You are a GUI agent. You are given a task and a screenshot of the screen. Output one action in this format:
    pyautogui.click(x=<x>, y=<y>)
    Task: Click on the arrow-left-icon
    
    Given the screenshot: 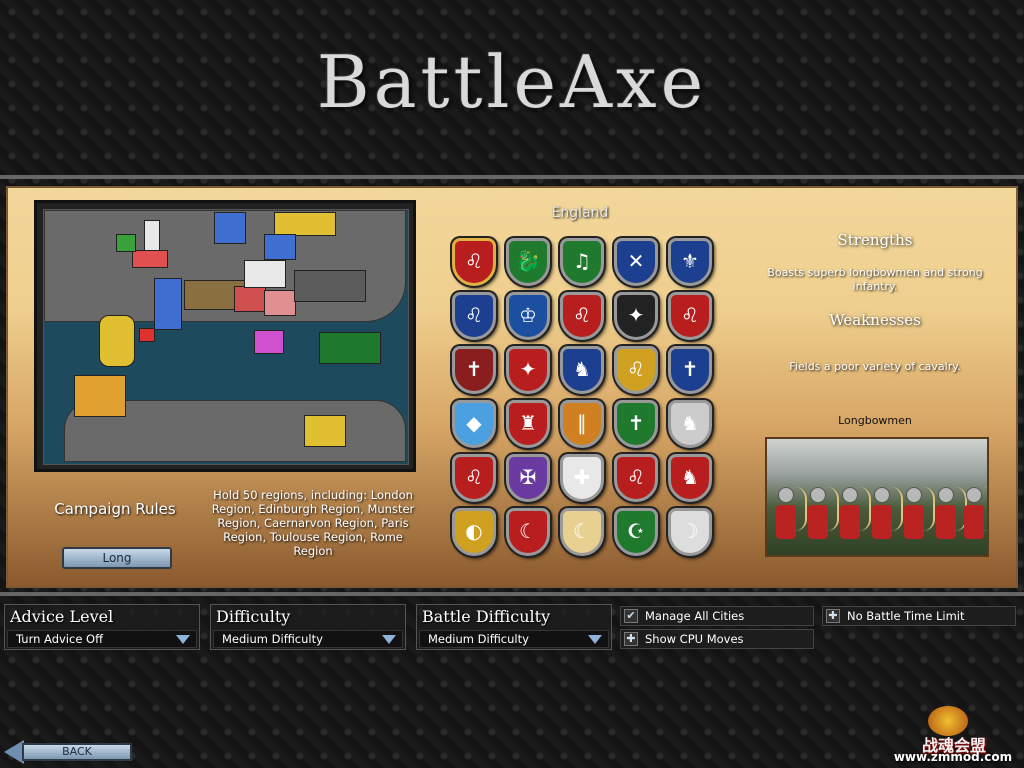 What is the action you would take?
    pyautogui.click(x=14, y=752)
    